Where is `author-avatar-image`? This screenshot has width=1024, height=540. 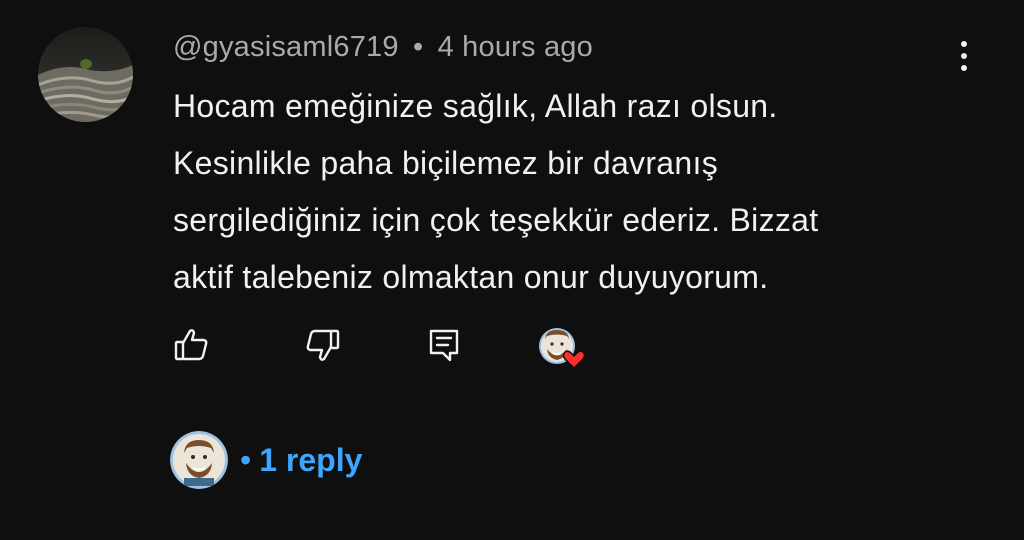 author-avatar-image is located at coordinates (85, 74).